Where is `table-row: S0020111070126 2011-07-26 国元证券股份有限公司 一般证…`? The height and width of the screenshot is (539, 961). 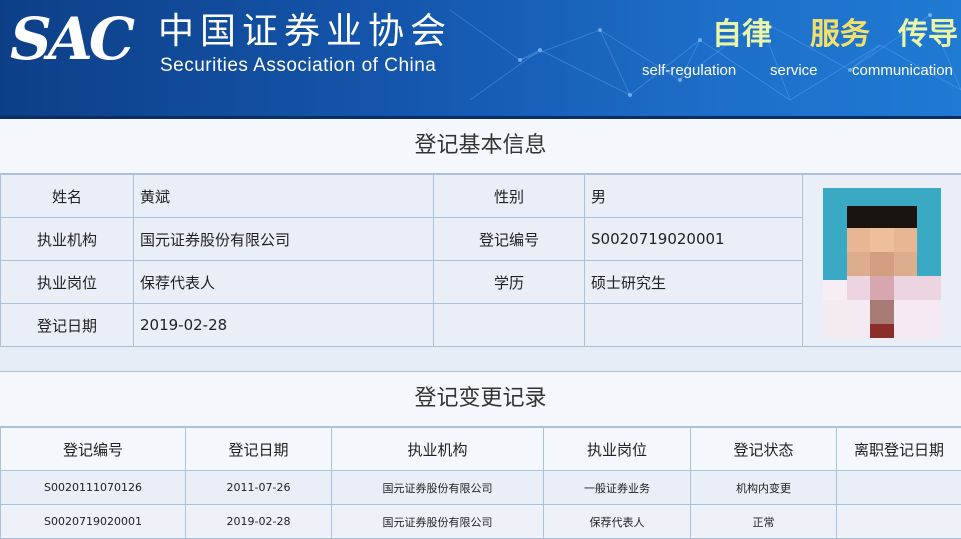
table-row: S0020111070126 2011-07-26 国元证券股份有限公司 一般证… is located at coordinates (481, 488).